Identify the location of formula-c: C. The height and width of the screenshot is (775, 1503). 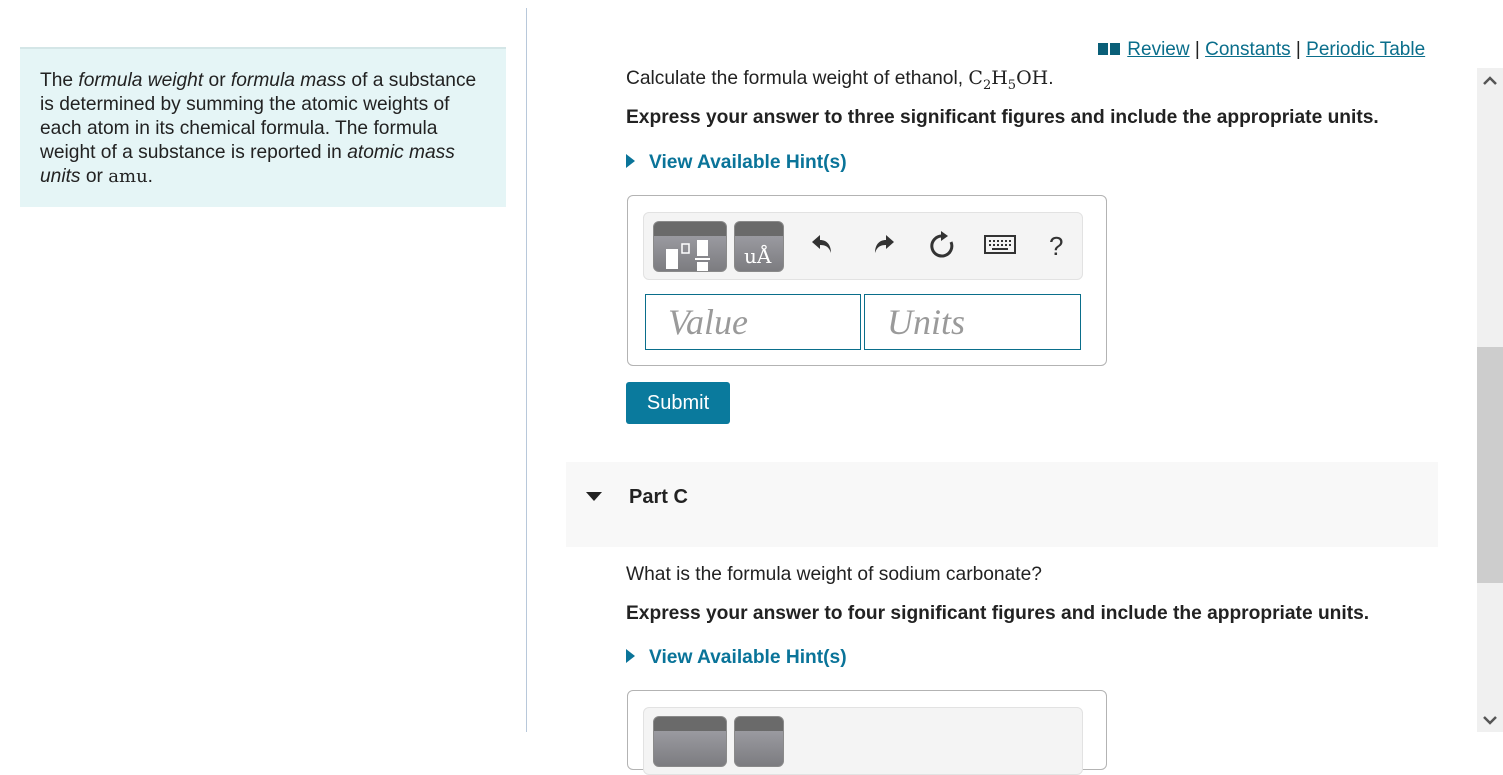
(975, 78).